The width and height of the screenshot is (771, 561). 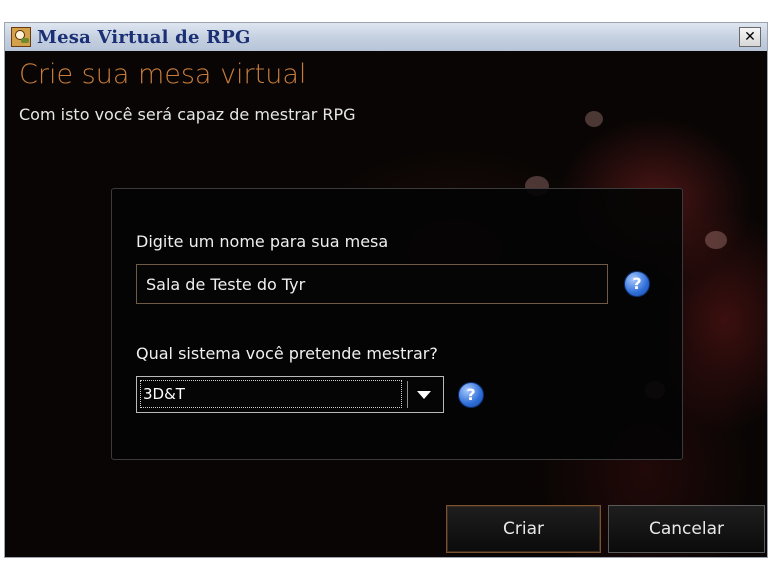 I want to click on create-button: Criar, so click(x=523, y=529).